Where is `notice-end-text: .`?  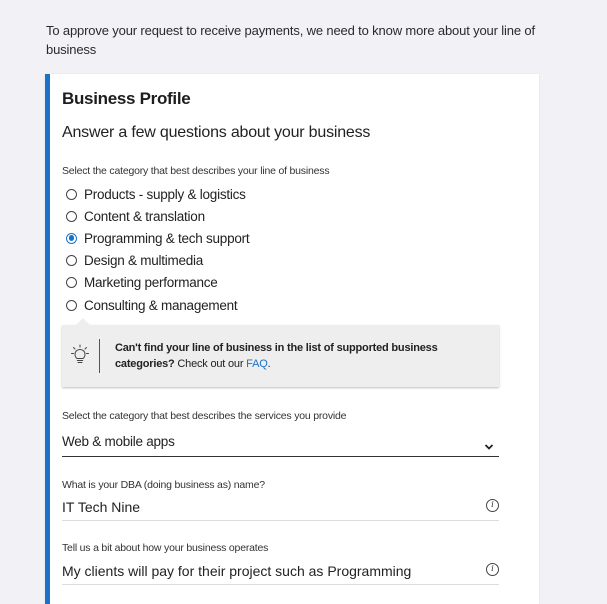 notice-end-text: . is located at coordinates (269, 364).